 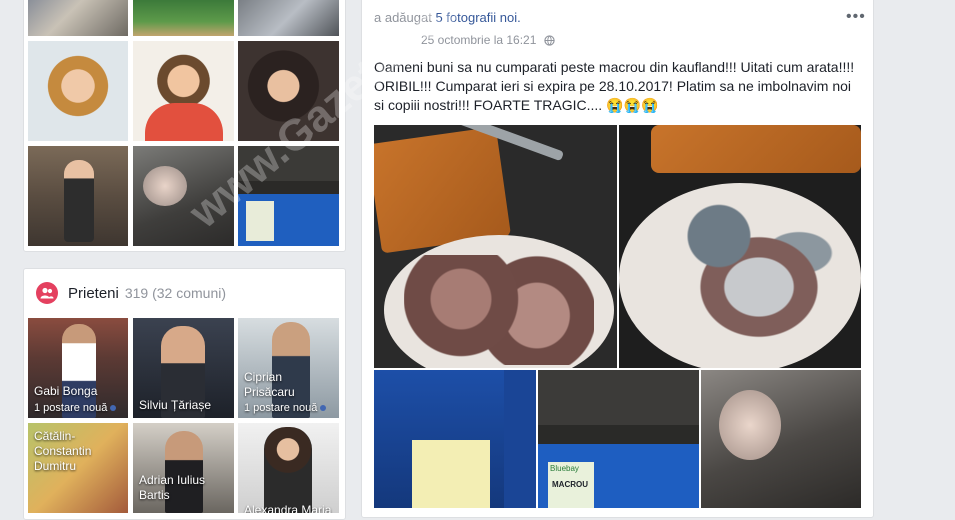 I want to click on post-header: a adăugat 5 fotografii noi., so click(x=447, y=17).